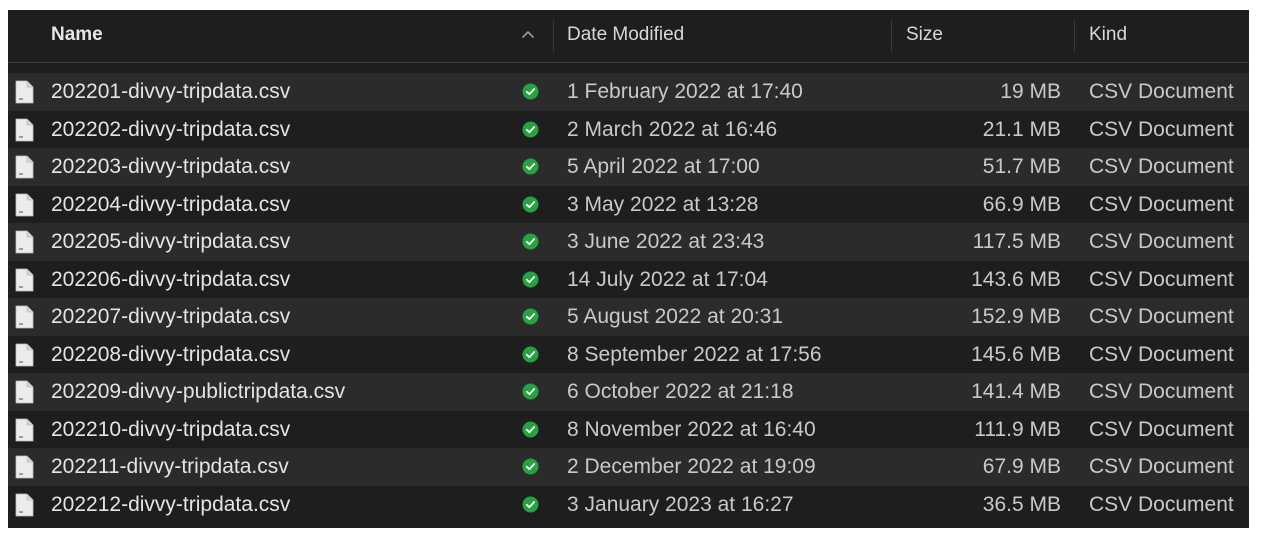 Image resolution: width=1266 pixels, height=542 pixels. I want to click on file-name: 202203-divvy-tripdata.csv, so click(171, 166).